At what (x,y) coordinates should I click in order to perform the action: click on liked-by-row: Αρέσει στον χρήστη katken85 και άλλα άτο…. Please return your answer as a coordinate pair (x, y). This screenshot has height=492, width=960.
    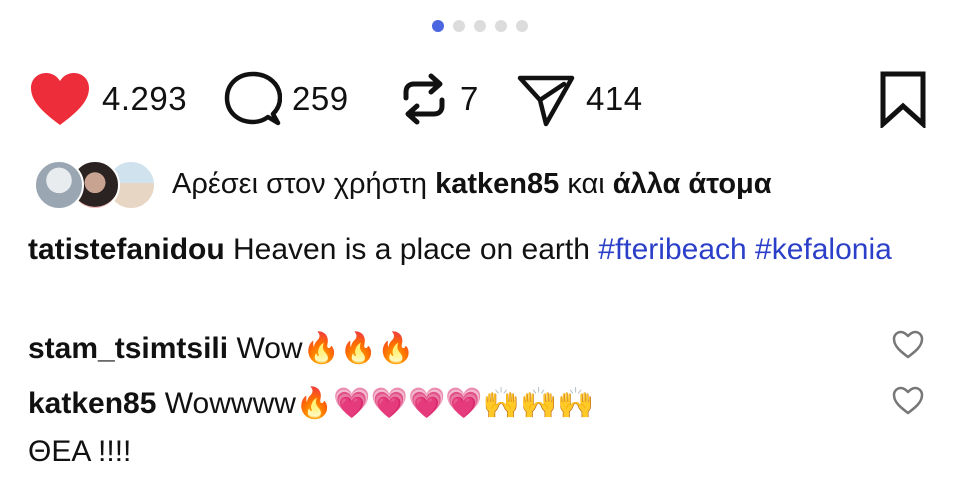
    Looking at the image, I should click on (403, 185).